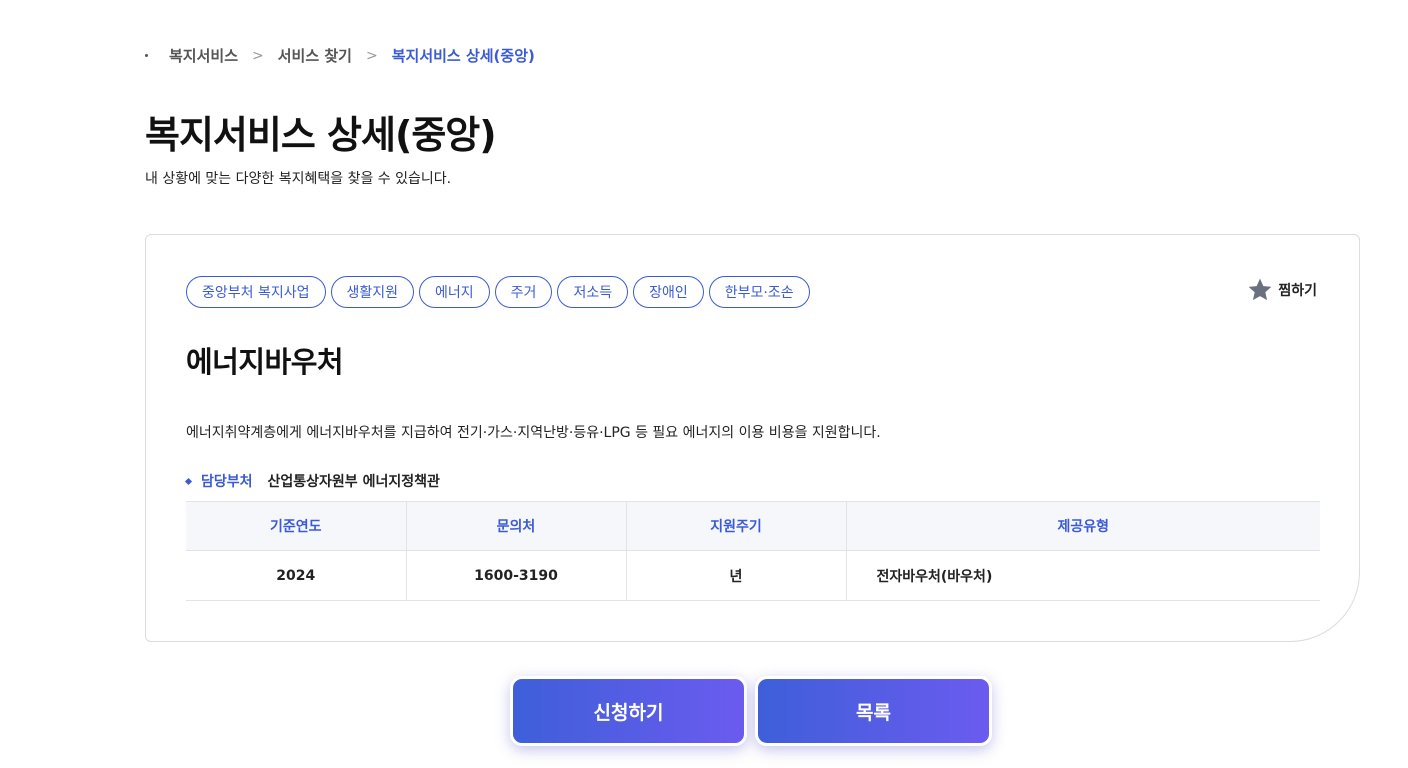  I want to click on breadcrumb-item-service-search: 서비스 찾기, so click(315, 55).